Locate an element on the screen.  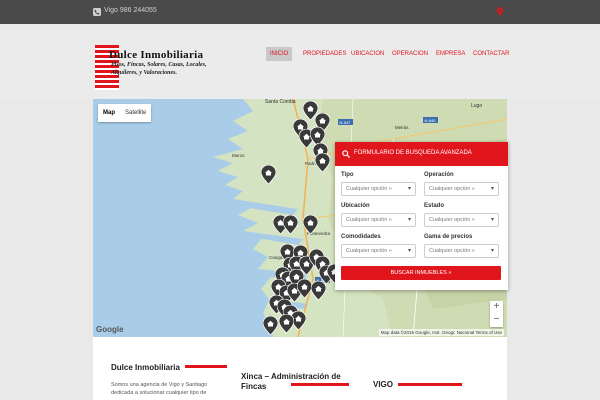
field-label-ubicacion: Ubicación is located at coordinates (355, 206).